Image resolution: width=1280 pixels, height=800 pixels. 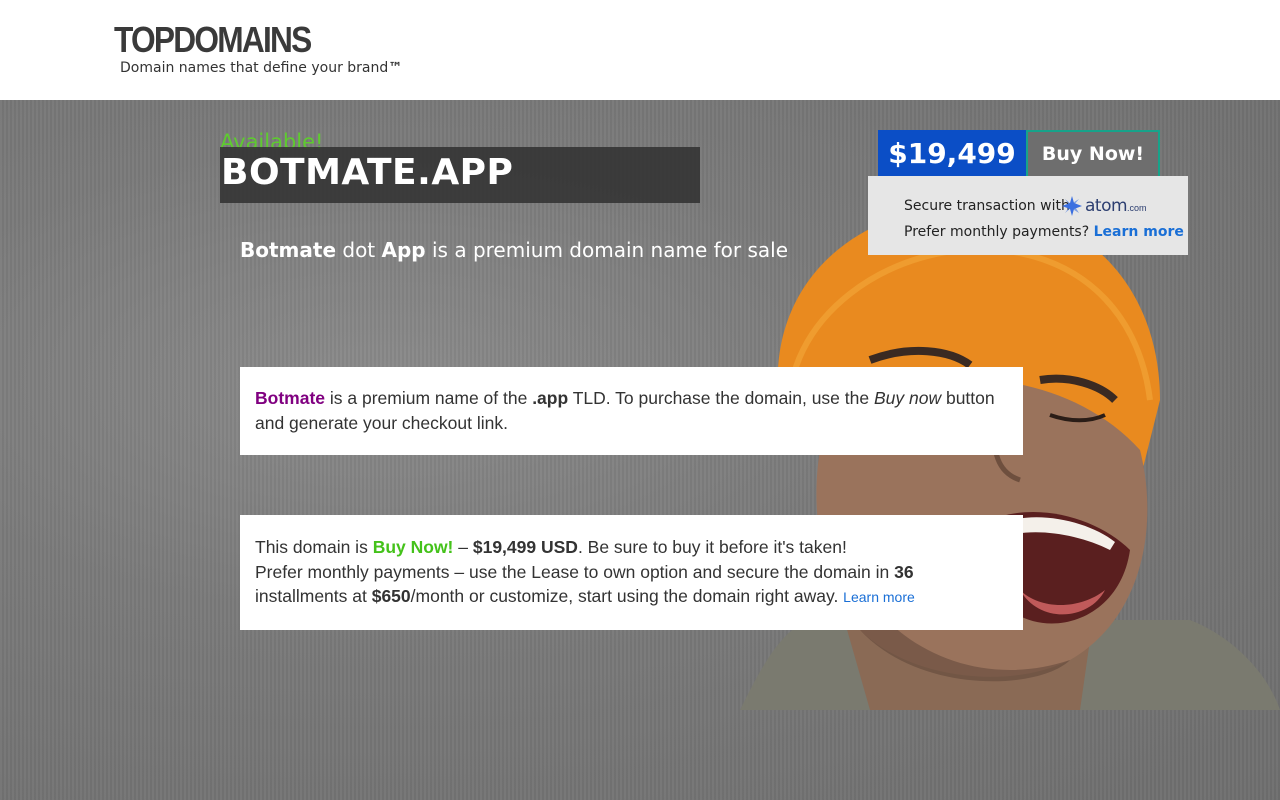 What do you see at coordinates (403, 250) in the screenshot?
I see `subtitle-tld: App` at bounding box center [403, 250].